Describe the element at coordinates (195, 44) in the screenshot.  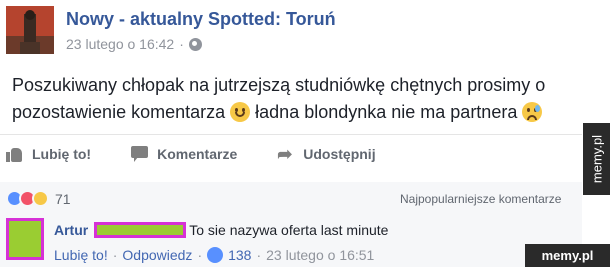
I see `globe-icon` at that location.